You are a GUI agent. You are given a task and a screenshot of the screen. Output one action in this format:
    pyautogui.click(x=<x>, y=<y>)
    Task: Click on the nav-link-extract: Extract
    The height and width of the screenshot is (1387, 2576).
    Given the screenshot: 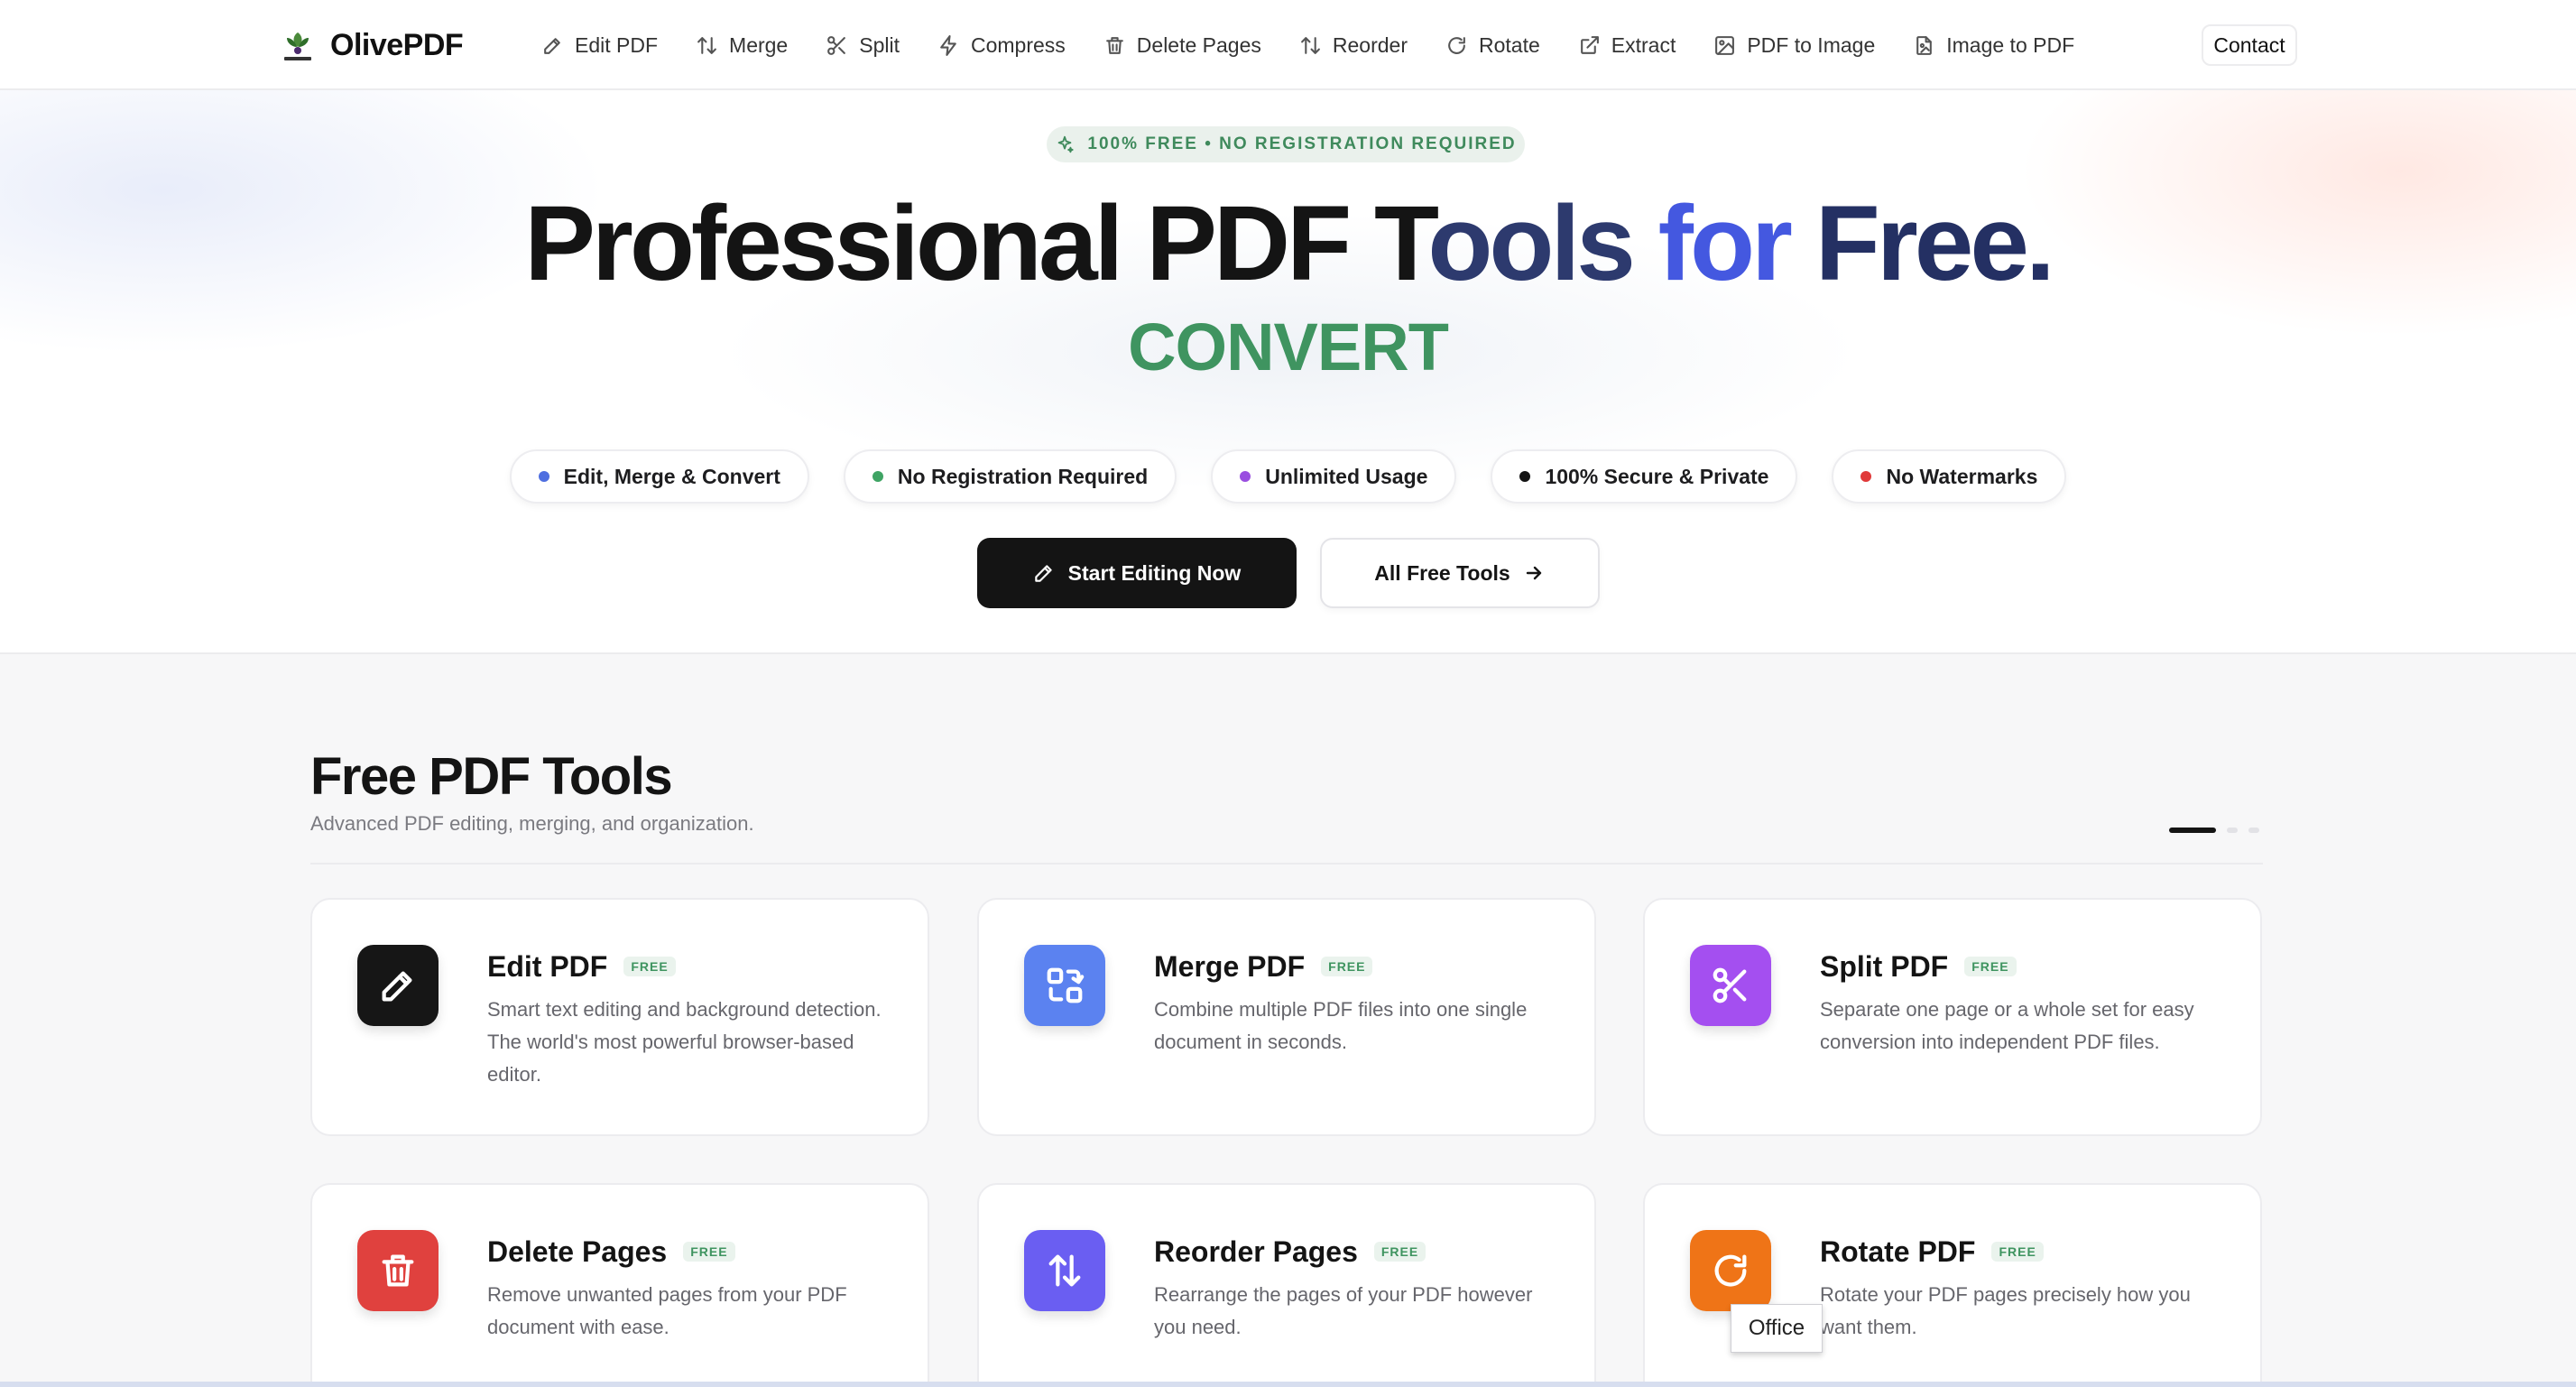 What is the action you would take?
    pyautogui.click(x=1627, y=45)
    